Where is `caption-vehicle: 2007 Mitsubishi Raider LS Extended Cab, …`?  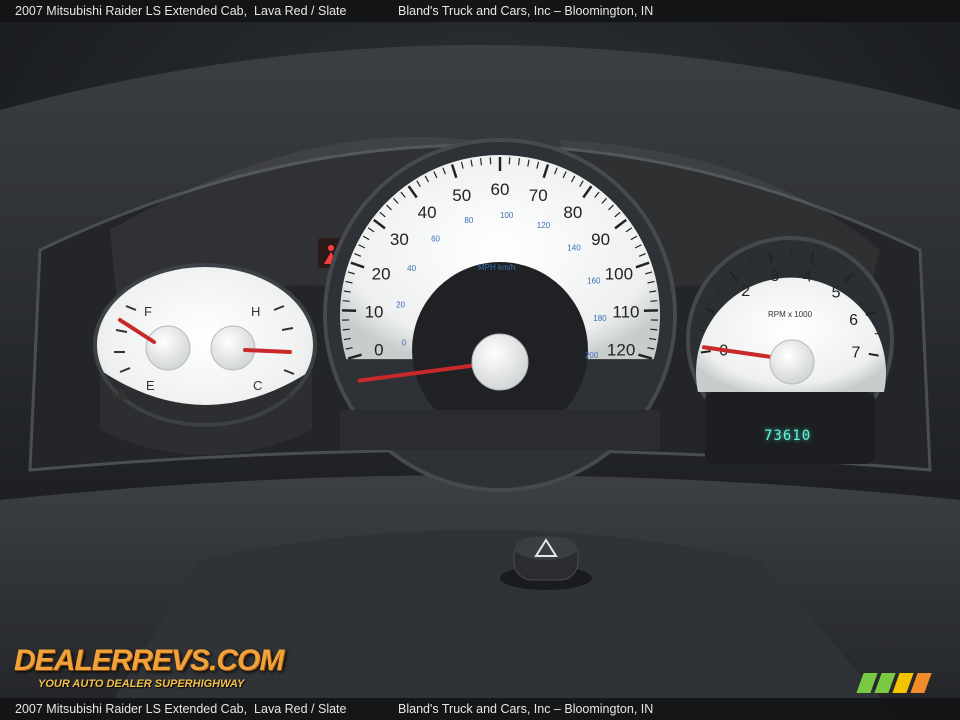 caption-vehicle: 2007 Mitsubishi Raider LS Extended Cab, … is located at coordinates (181, 11).